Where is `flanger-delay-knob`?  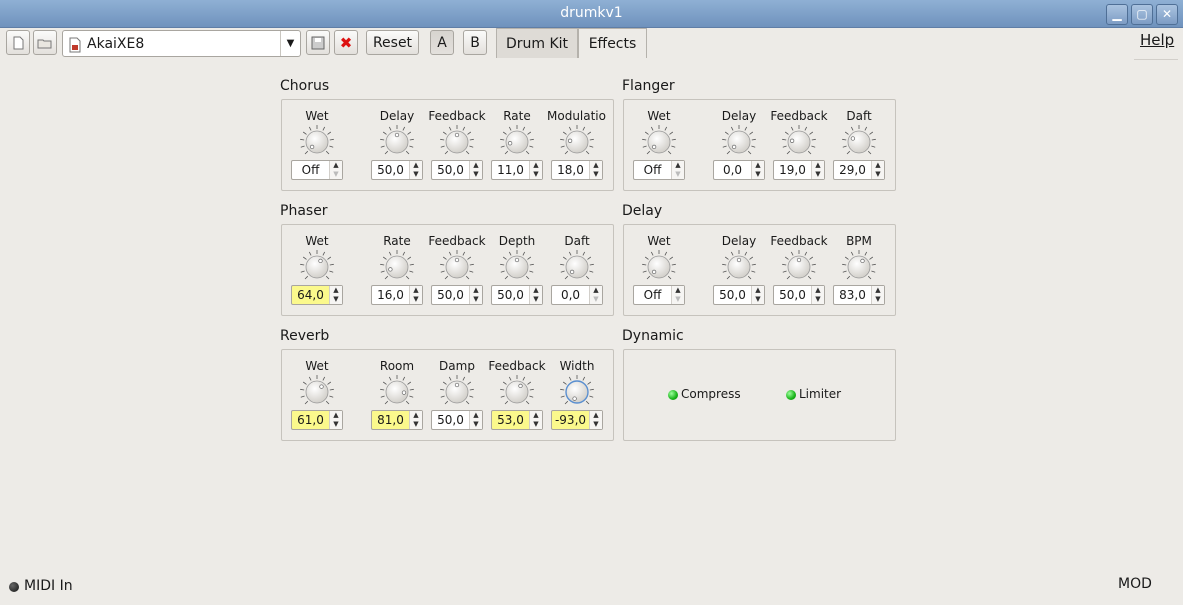 flanger-delay-knob is located at coordinates (739, 142).